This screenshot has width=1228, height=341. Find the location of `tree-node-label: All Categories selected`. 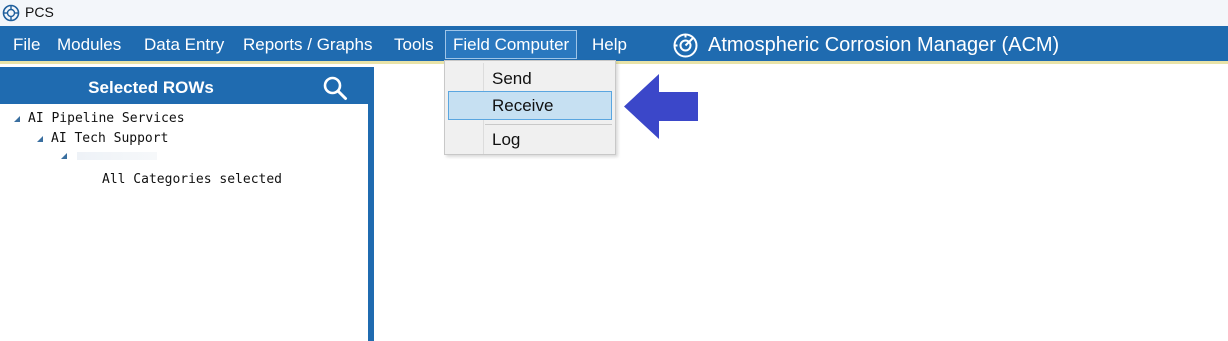

tree-node-label: All Categories selected is located at coordinates (192, 179).